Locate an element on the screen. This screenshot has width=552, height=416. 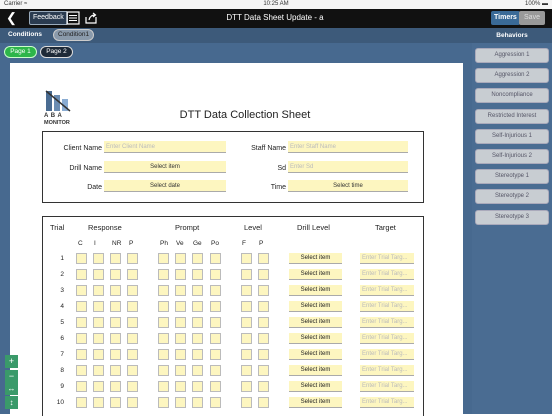
fit-width-icon: ↔ is located at coordinates (11, 388).